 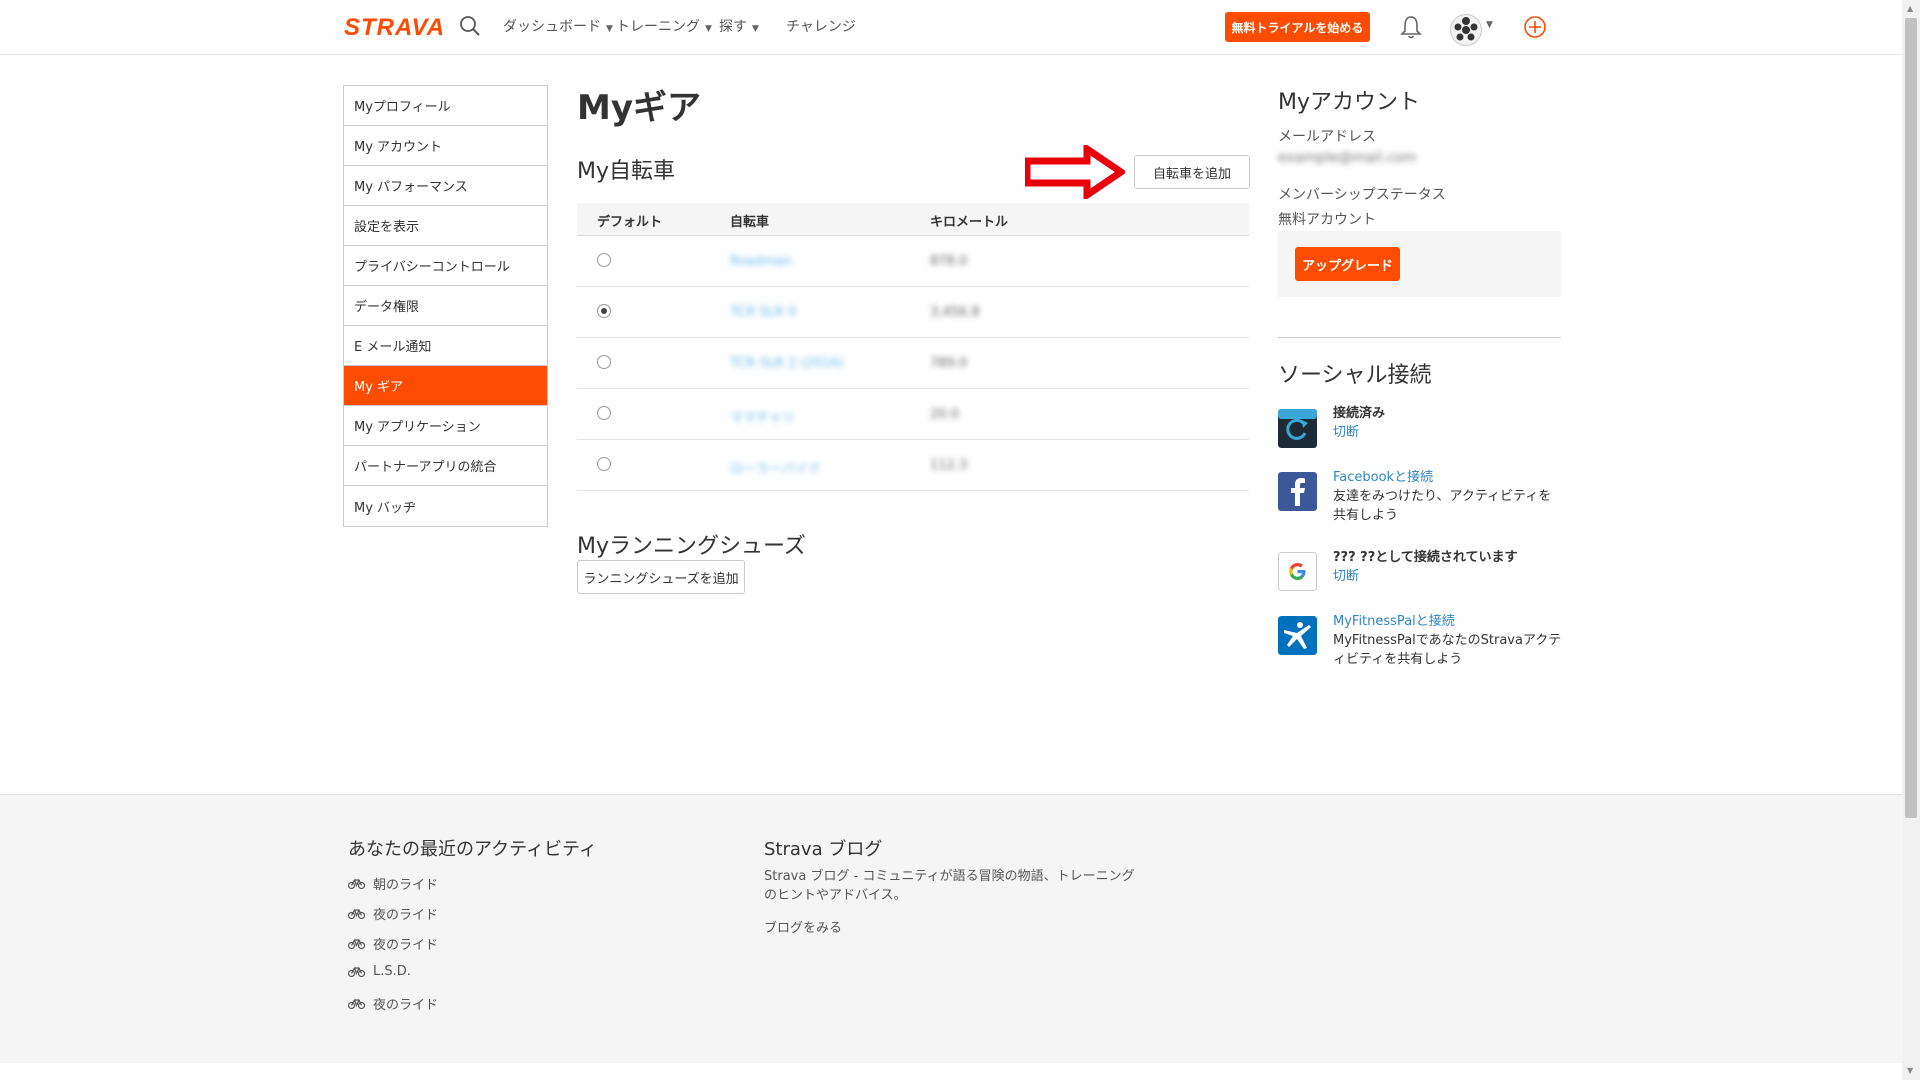 What do you see at coordinates (1297, 27) in the screenshot?
I see `free-trial-button: 無料トライアルを始める` at bounding box center [1297, 27].